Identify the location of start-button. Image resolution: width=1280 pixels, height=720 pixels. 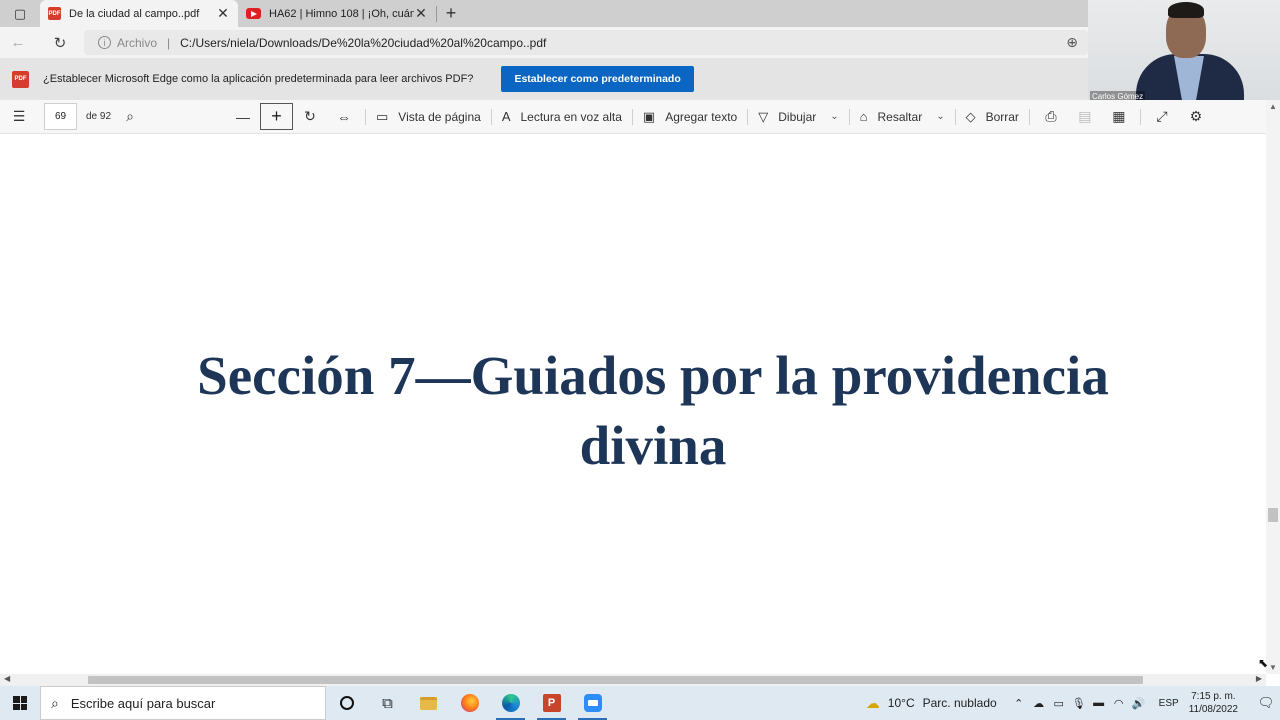
(20, 703).